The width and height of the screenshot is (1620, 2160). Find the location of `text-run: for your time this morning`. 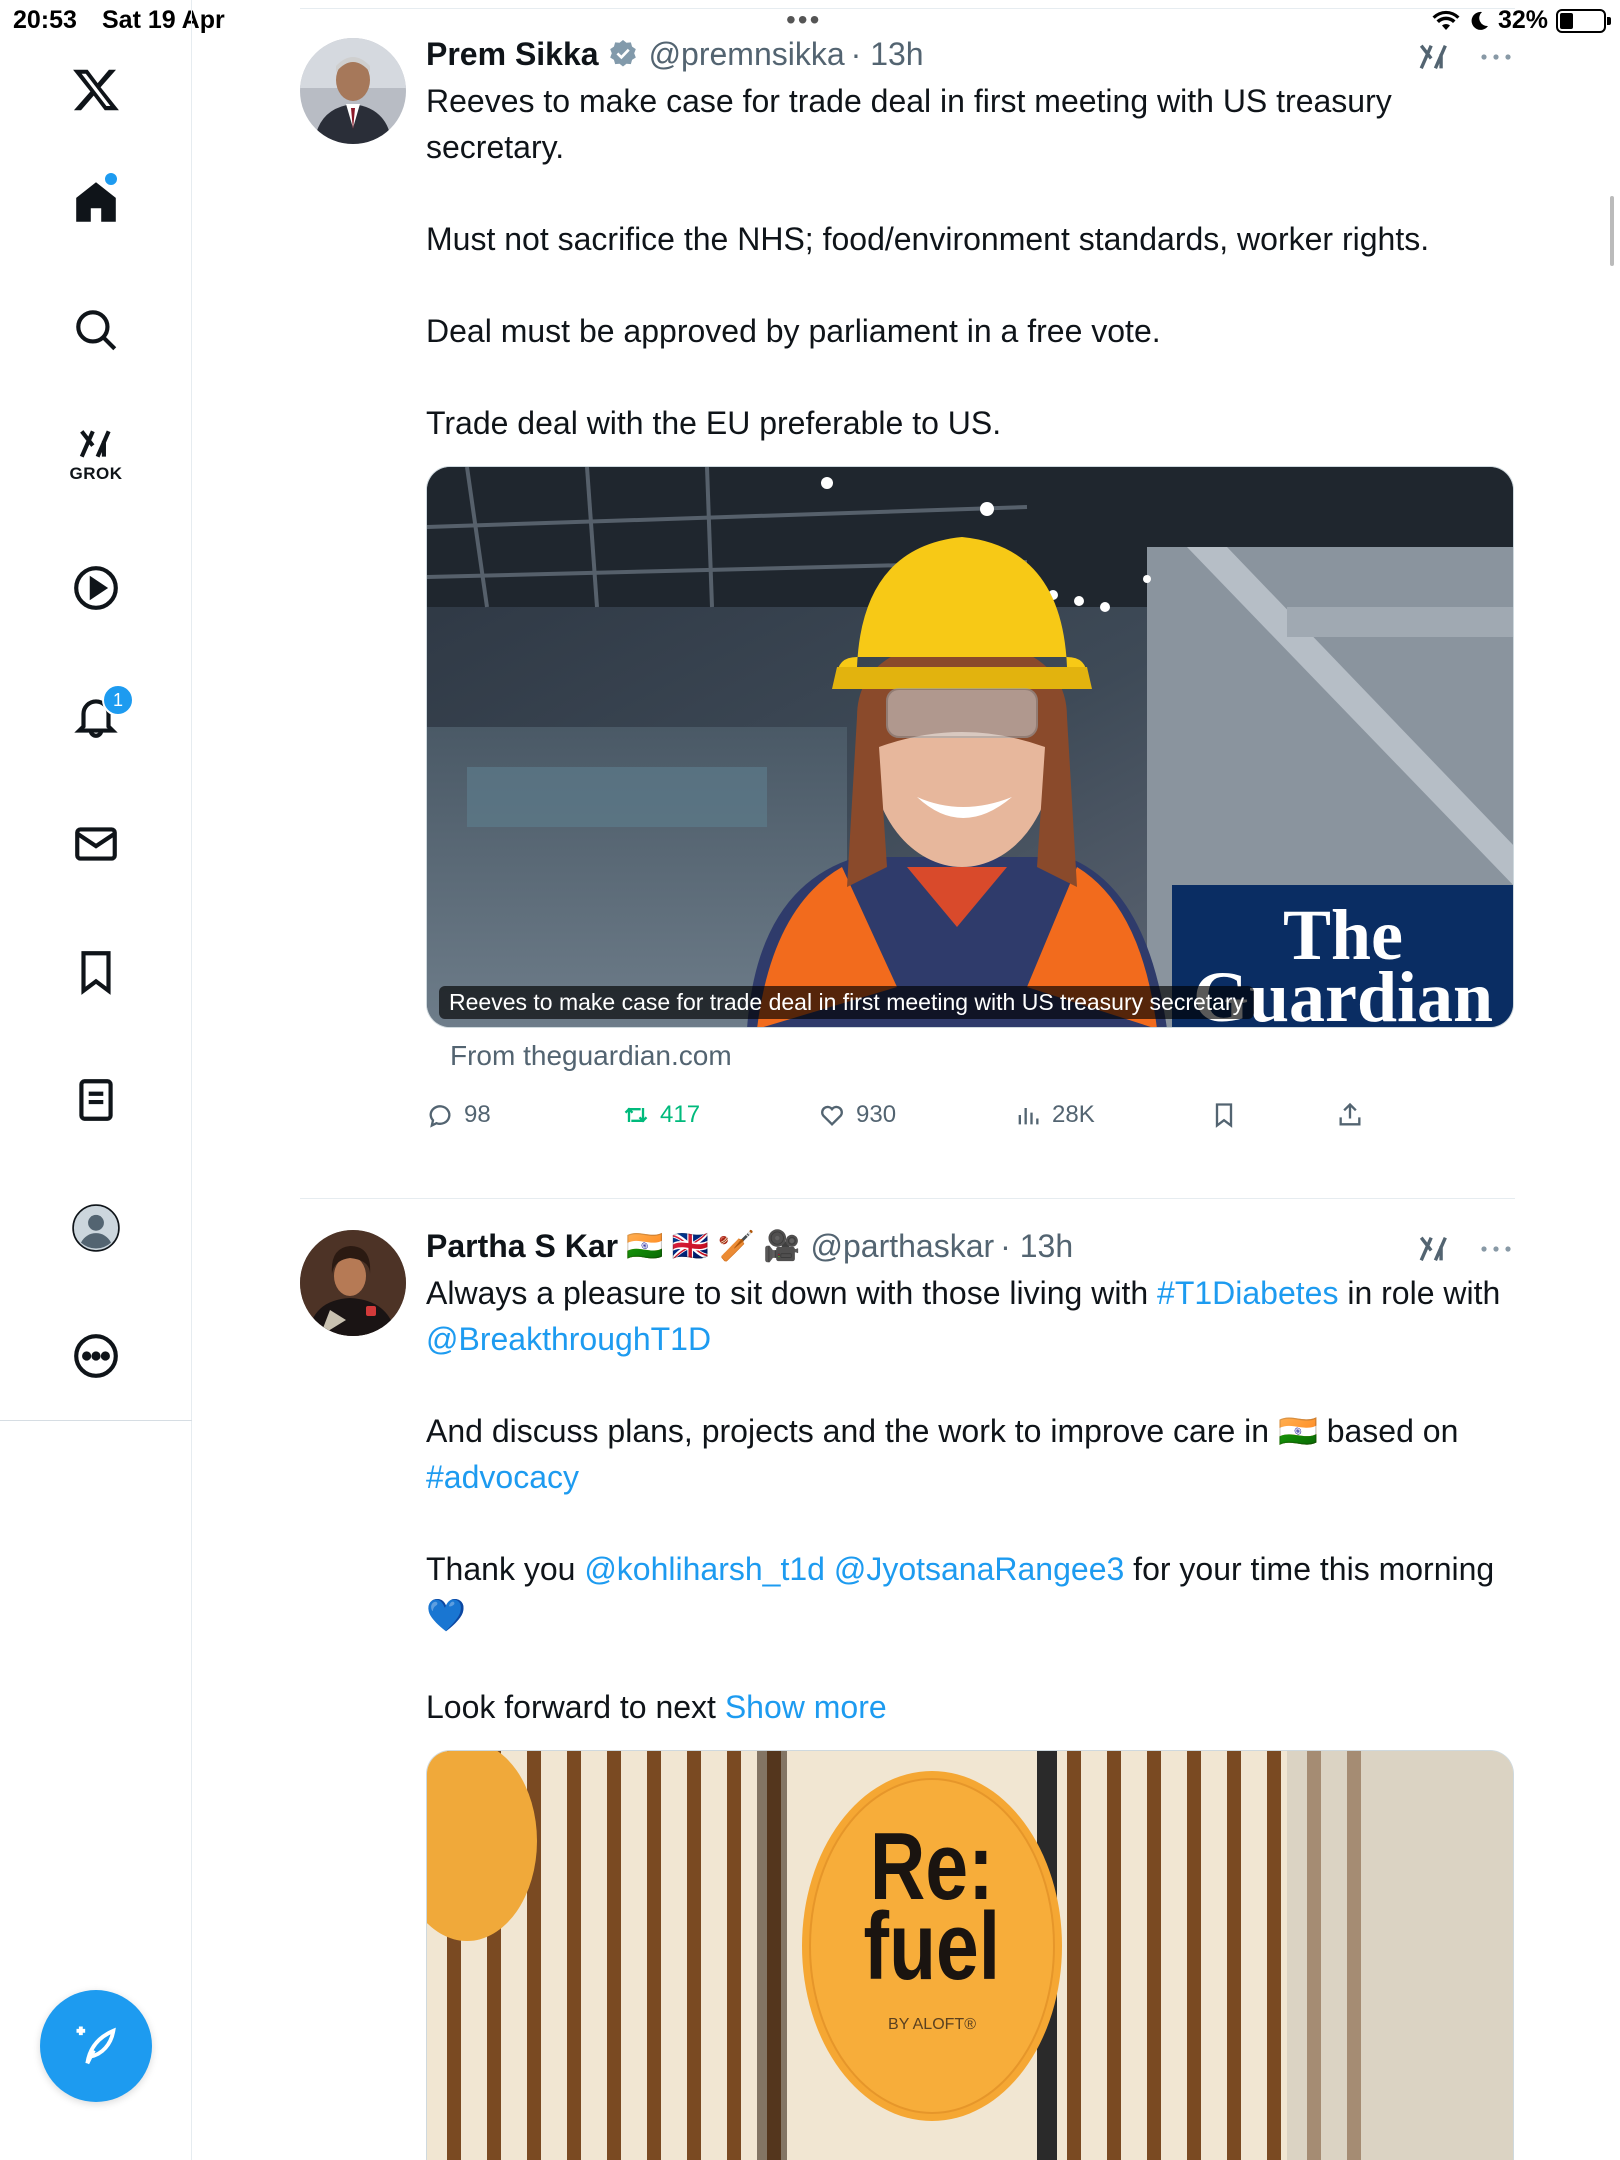

text-run: for your time this morning is located at coordinates (1309, 1569).